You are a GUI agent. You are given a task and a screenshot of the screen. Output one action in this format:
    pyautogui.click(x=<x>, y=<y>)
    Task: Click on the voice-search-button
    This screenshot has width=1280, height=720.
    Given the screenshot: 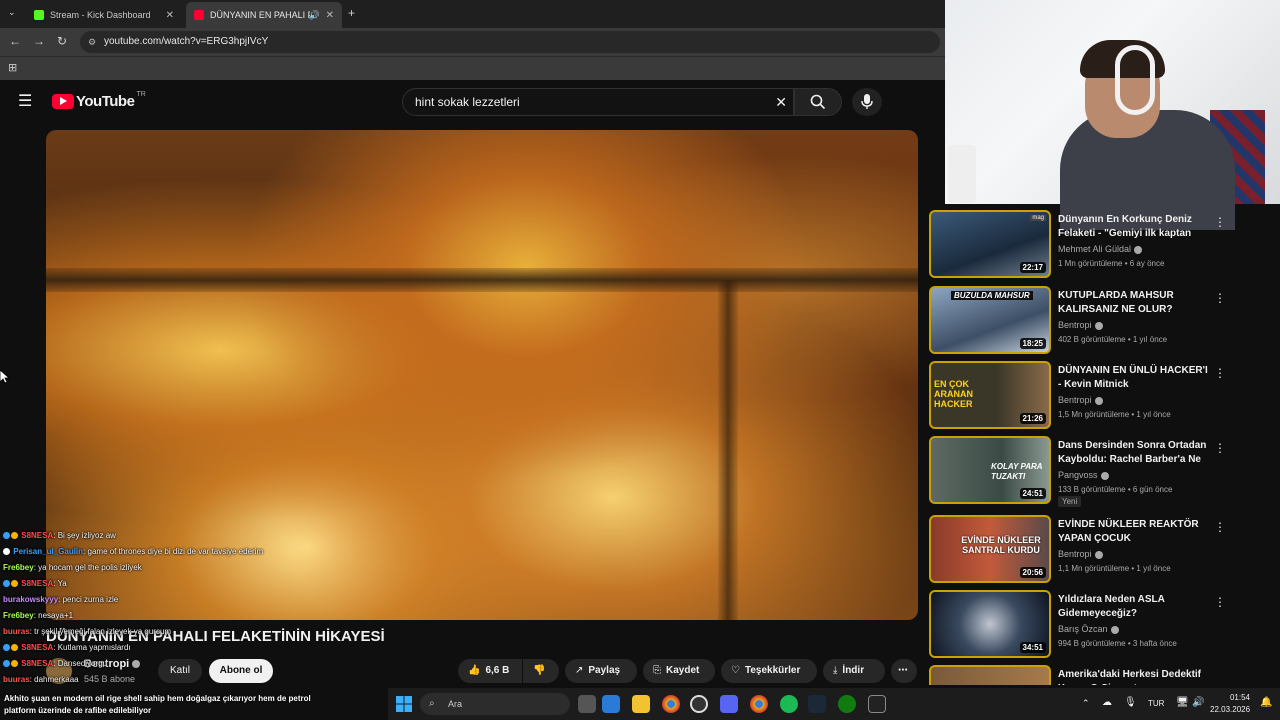 What is the action you would take?
    pyautogui.click(x=867, y=102)
    